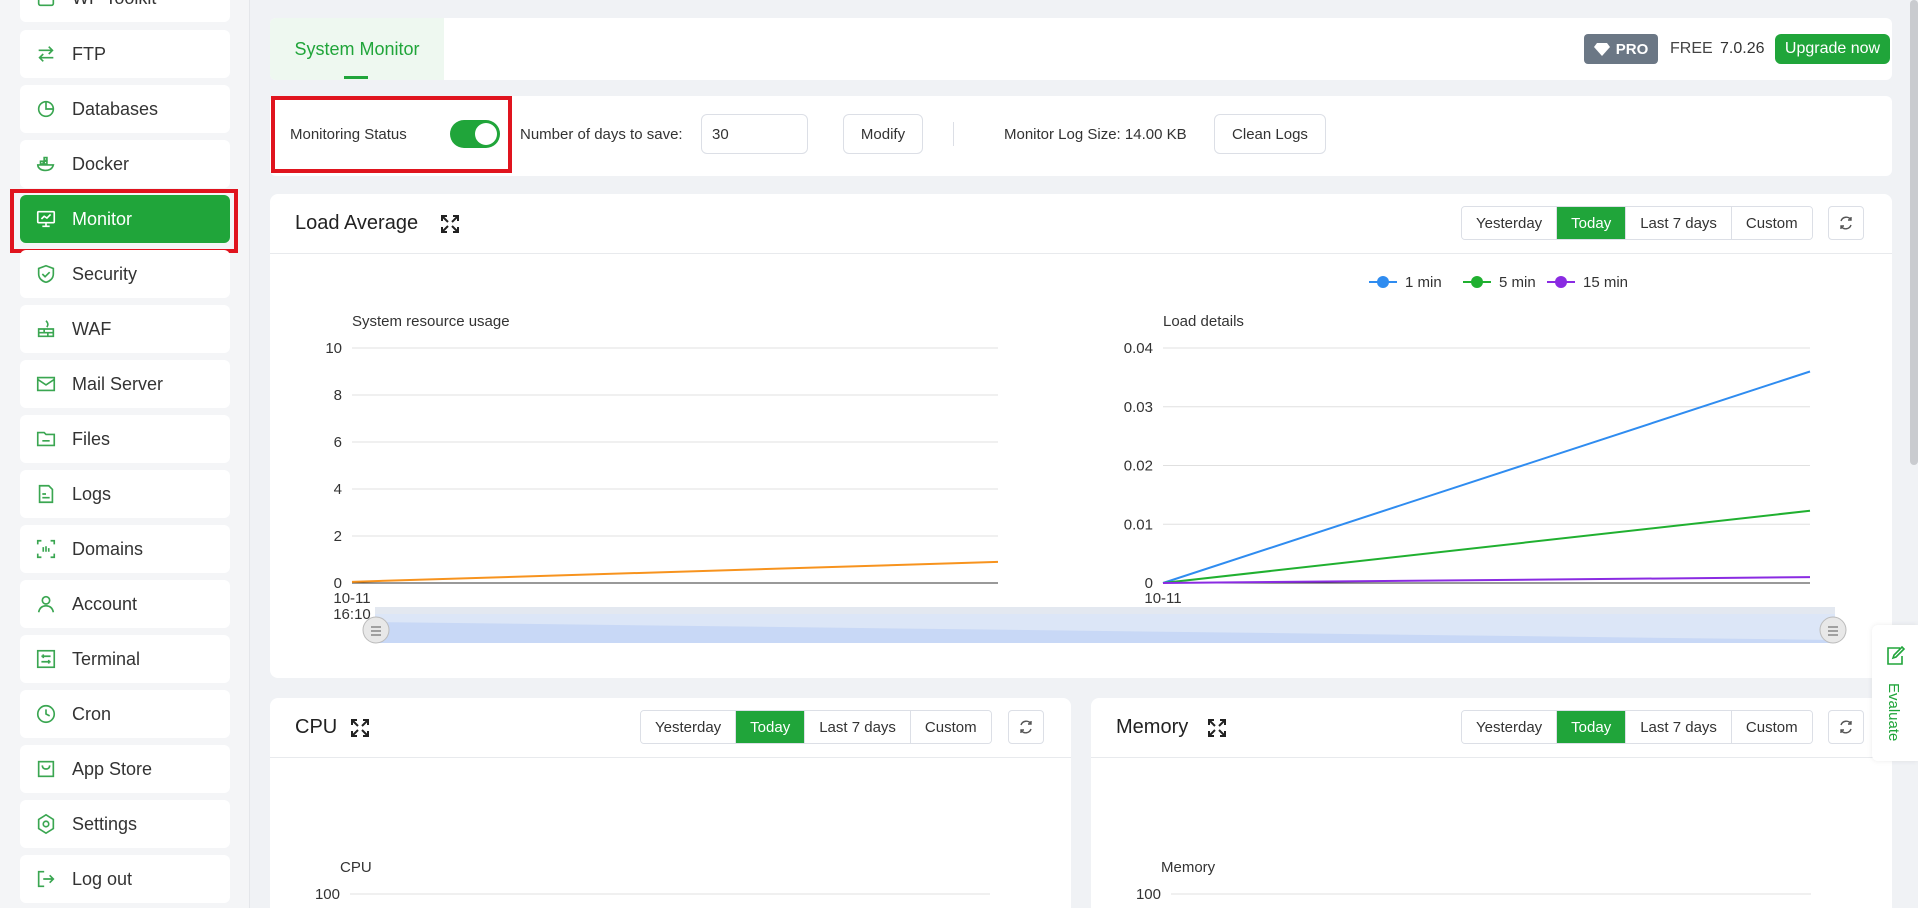  What do you see at coordinates (1742, 48) in the screenshot?
I see `version-label: 7.0.26` at bounding box center [1742, 48].